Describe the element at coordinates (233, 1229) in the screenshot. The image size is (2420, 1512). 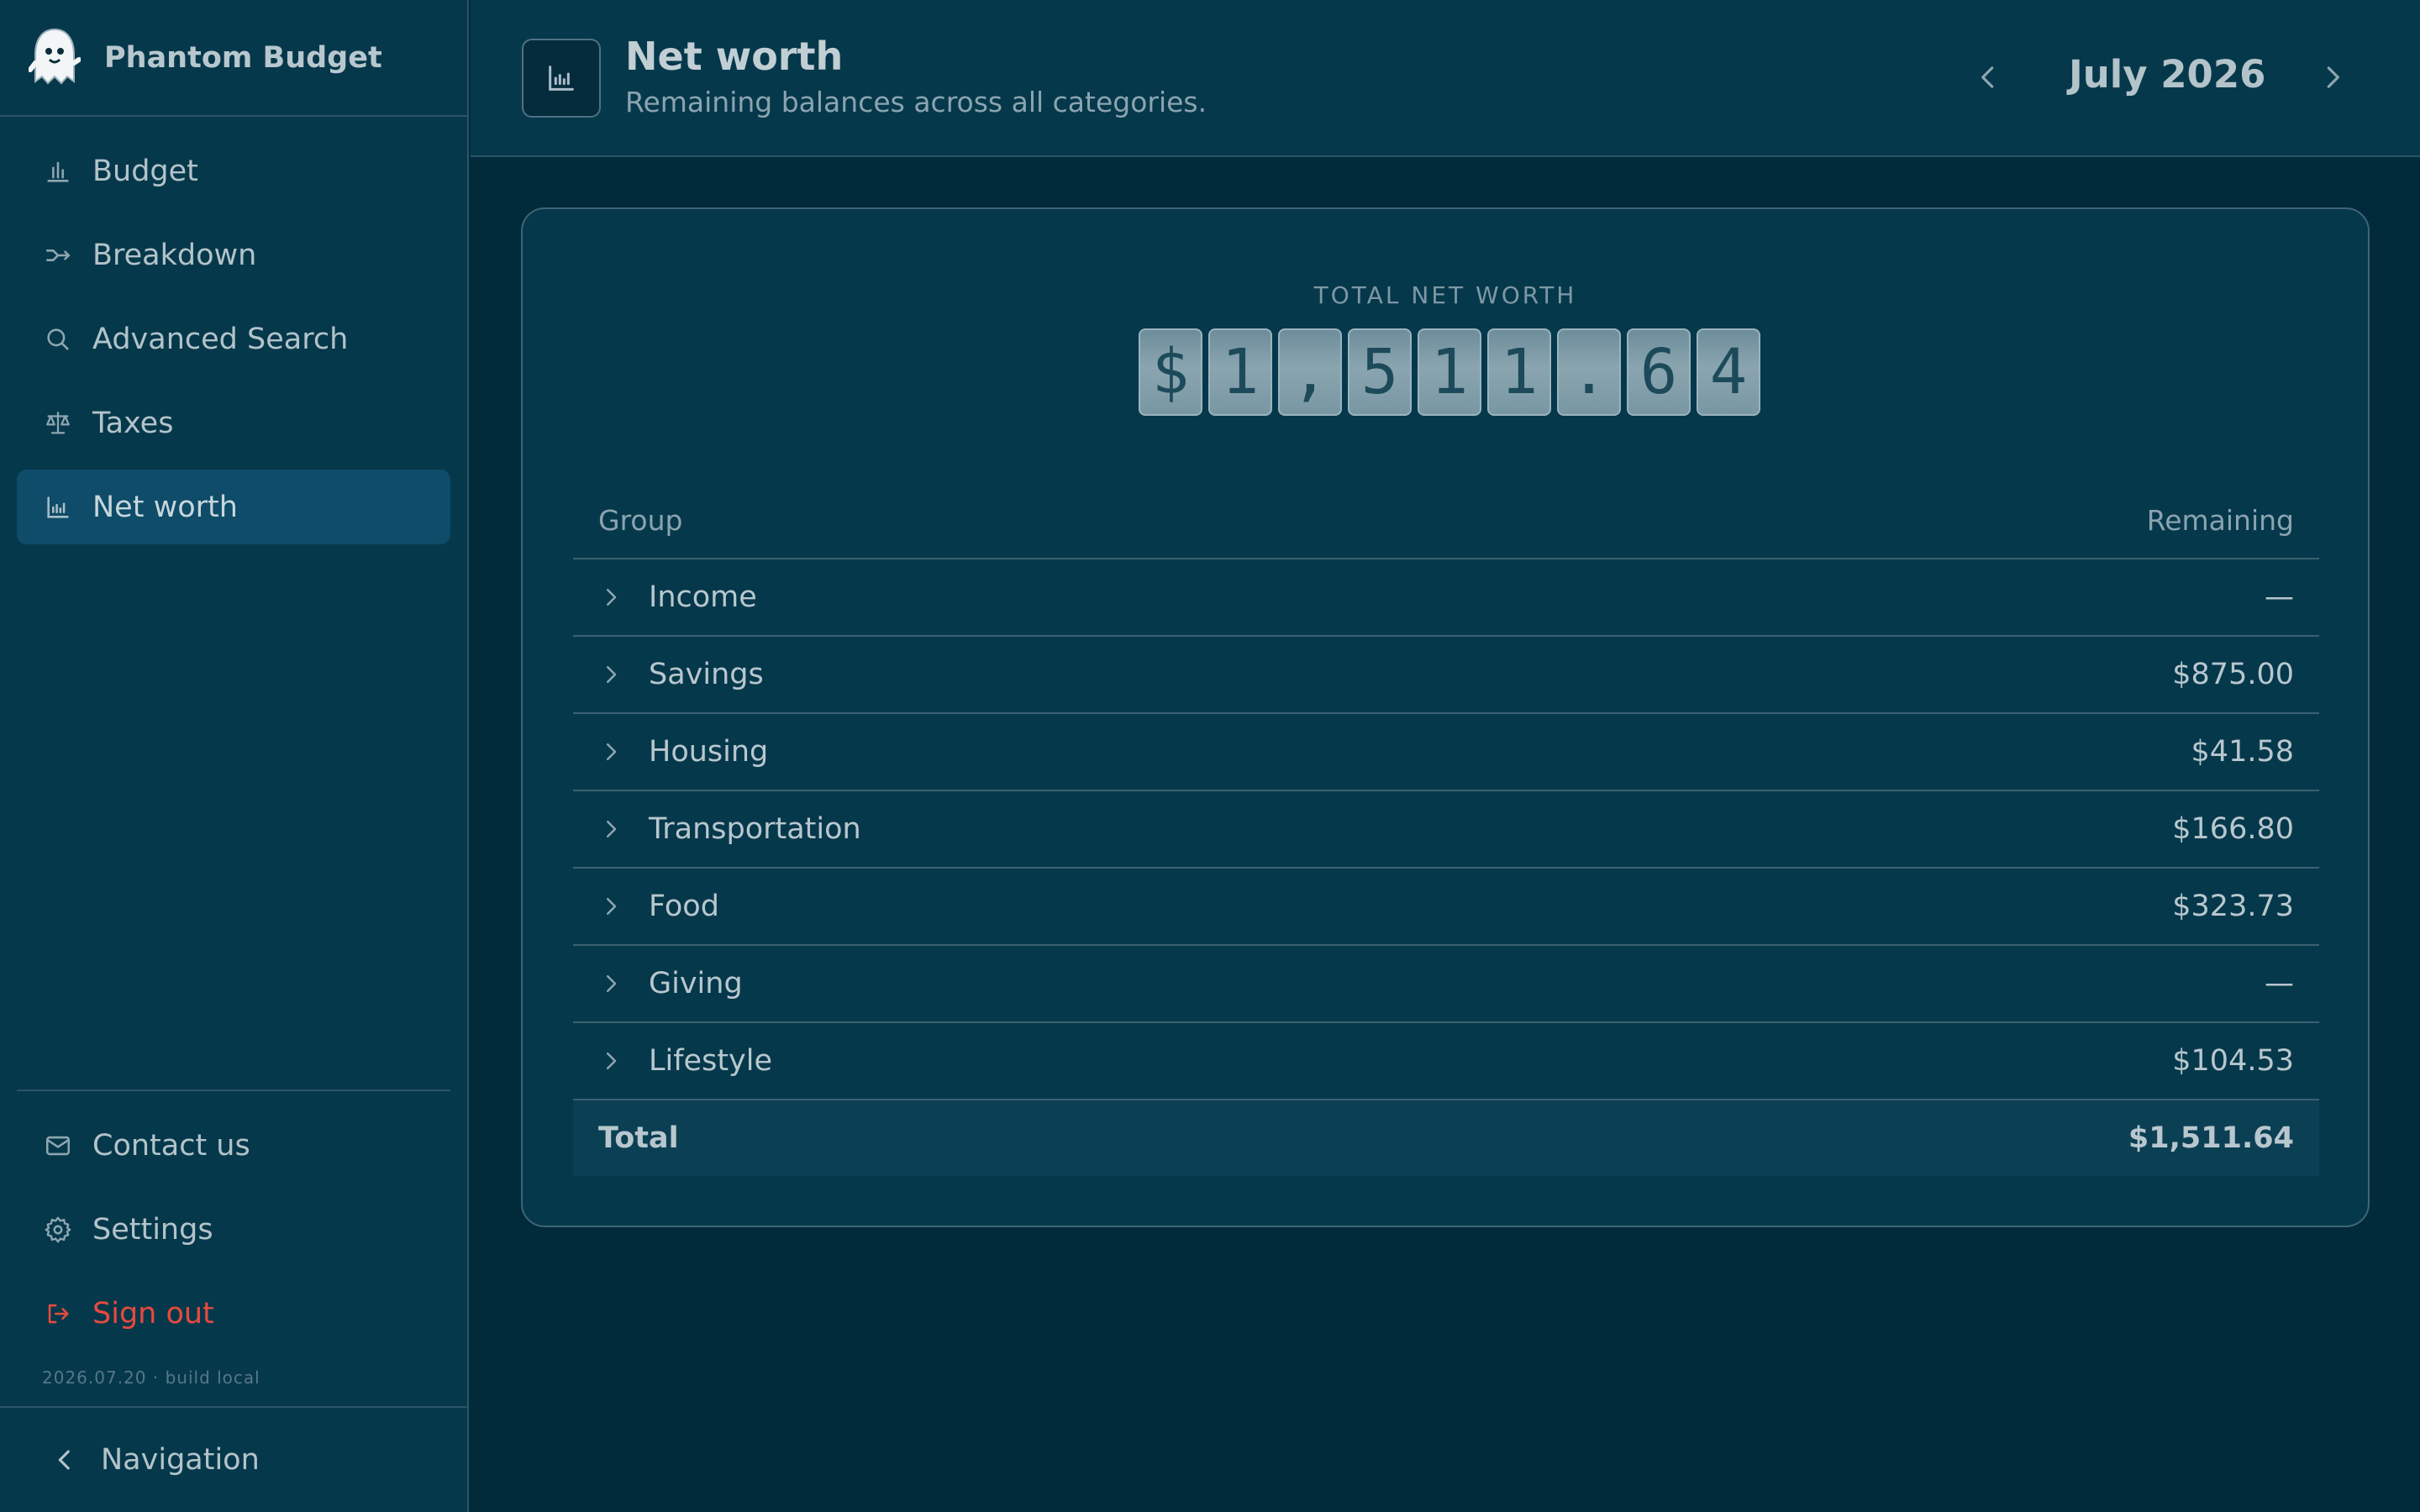
I see `sidebar-item-settings: Settings` at that location.